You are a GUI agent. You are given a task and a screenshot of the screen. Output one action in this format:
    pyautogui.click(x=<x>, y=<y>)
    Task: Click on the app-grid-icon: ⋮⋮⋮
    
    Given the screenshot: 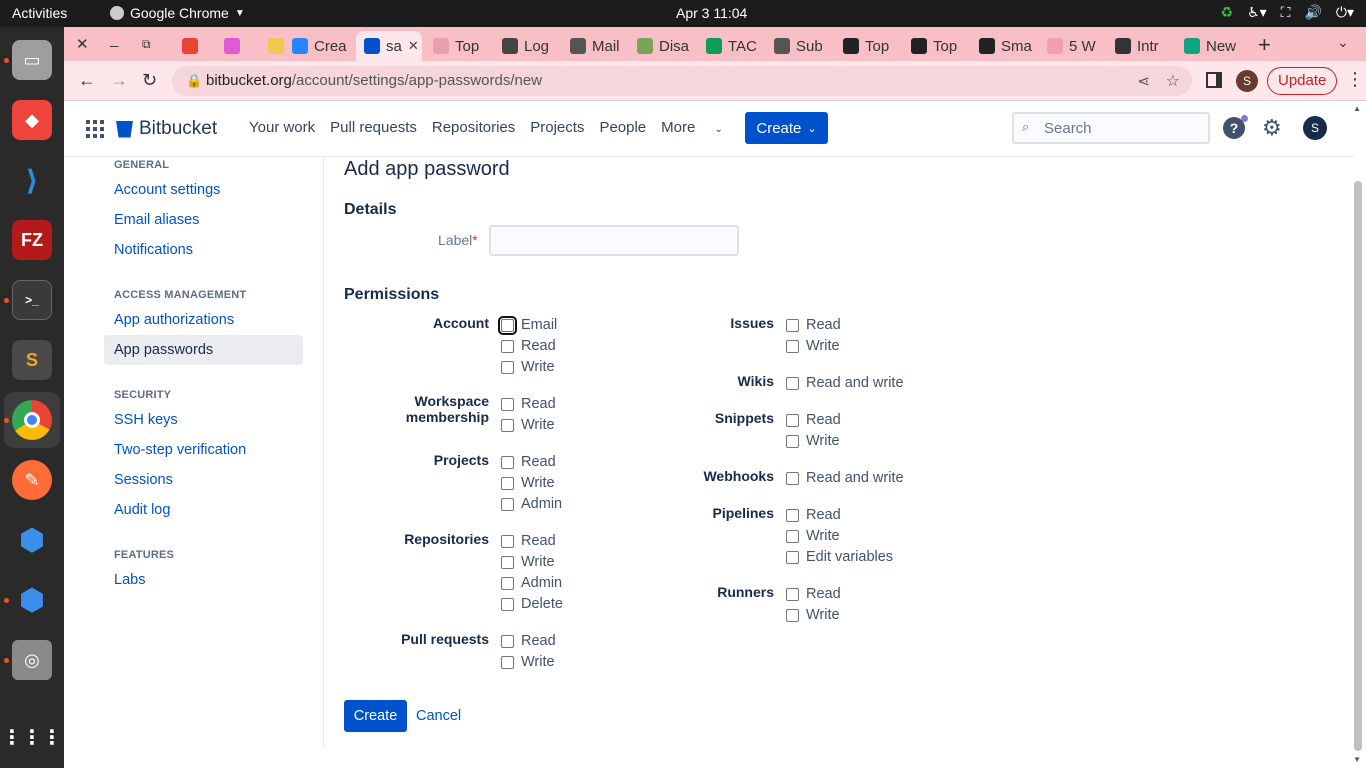 What is the action you would take?
    pyautogui.click(x=32, y=737)
    